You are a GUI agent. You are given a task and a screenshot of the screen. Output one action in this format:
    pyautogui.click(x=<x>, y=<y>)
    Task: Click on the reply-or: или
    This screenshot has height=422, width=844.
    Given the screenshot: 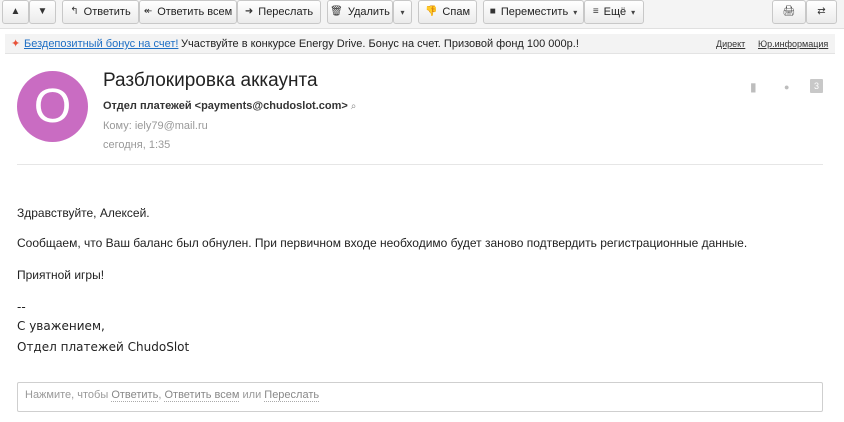 What is the action you would take?
    pyautogui.click(x=252, y=395)
    